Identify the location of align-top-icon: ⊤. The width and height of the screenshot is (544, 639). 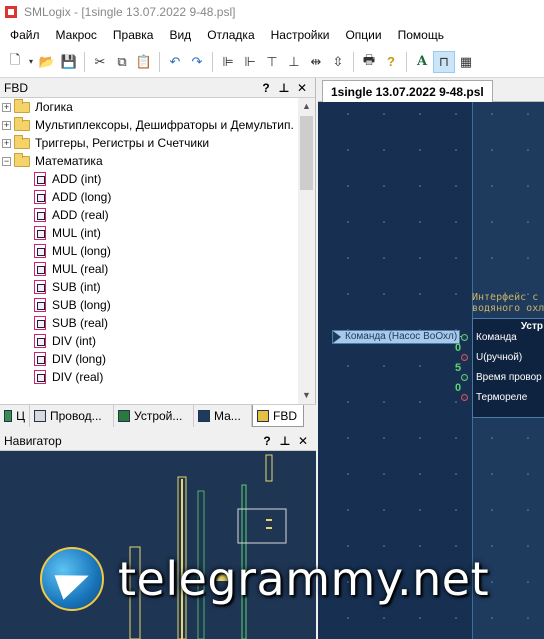
(272, 62).